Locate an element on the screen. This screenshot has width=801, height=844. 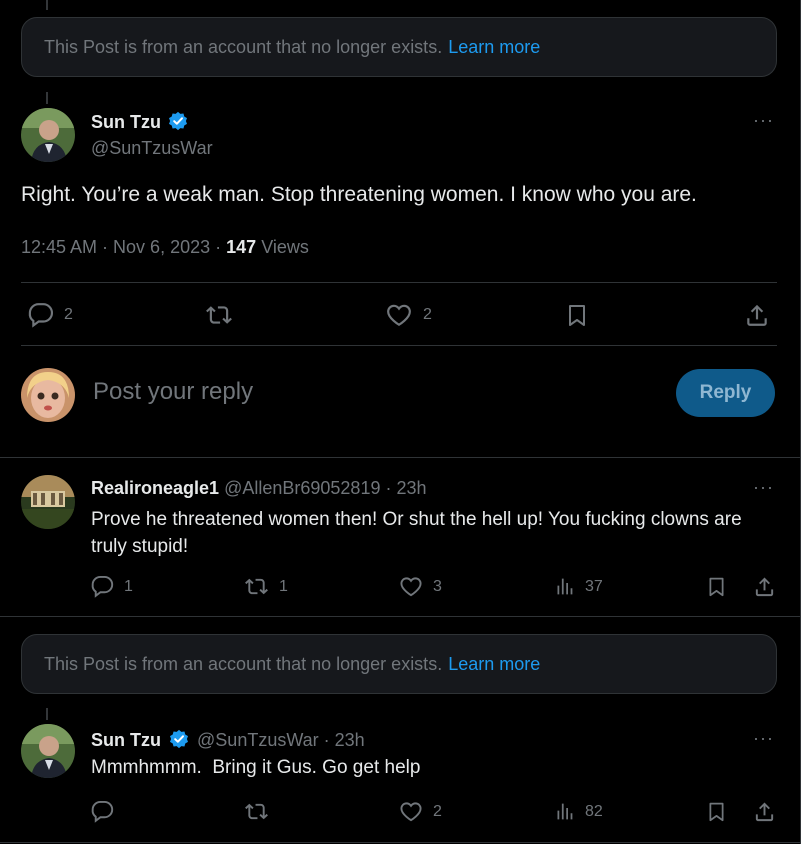
post-meta: 12:45 AM · Nov 6, 2023 · 147 Views is located at coordinates (165, 247).